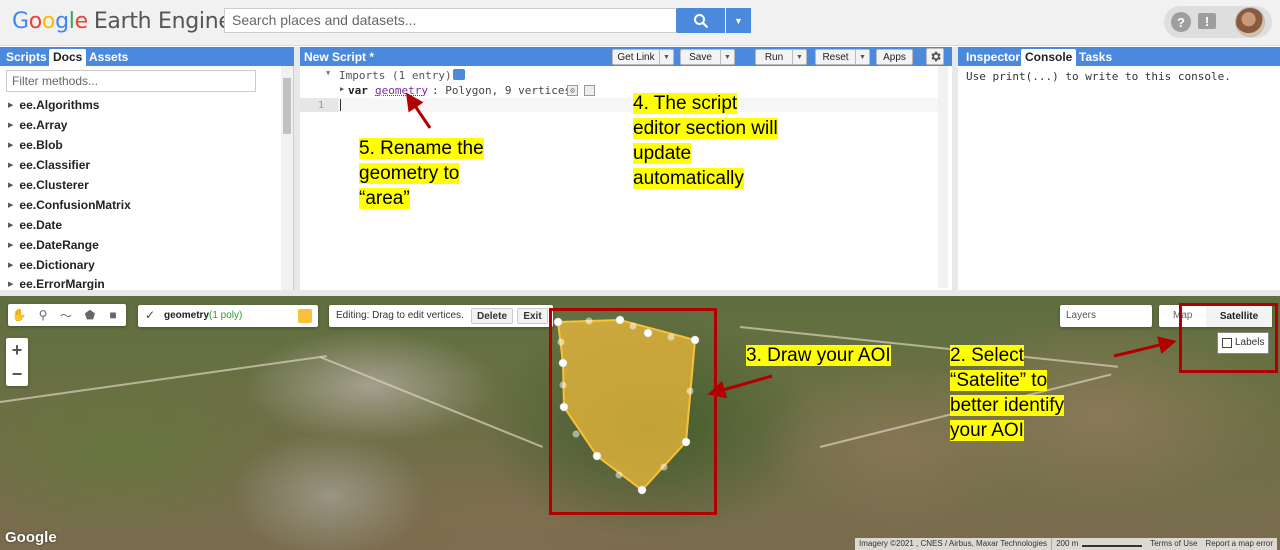 This screenshot has height=550, width=1280. I want to click on annotation-step5: 5. Rename the geometry to “area”, so click(421, 173).